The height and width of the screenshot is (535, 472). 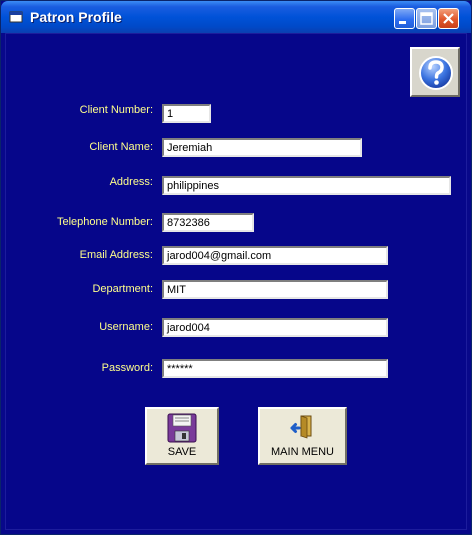 I want to click on window-app-icon, so click(x=16, y=17).